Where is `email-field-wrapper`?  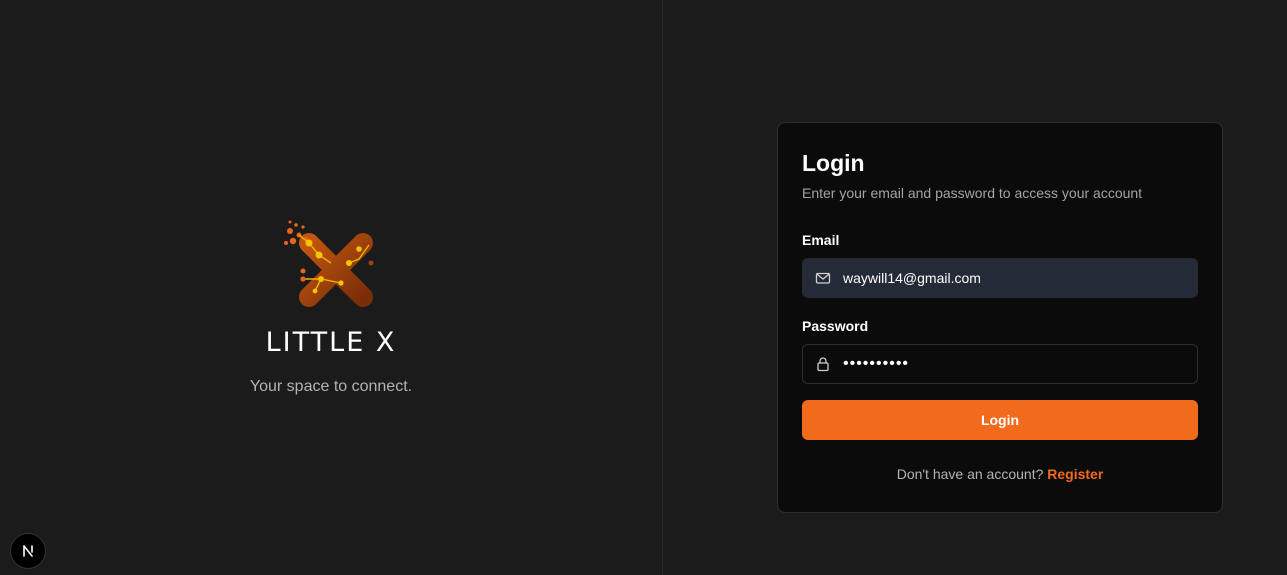
email-field-wrapper is located at coordinates (1000, 278).